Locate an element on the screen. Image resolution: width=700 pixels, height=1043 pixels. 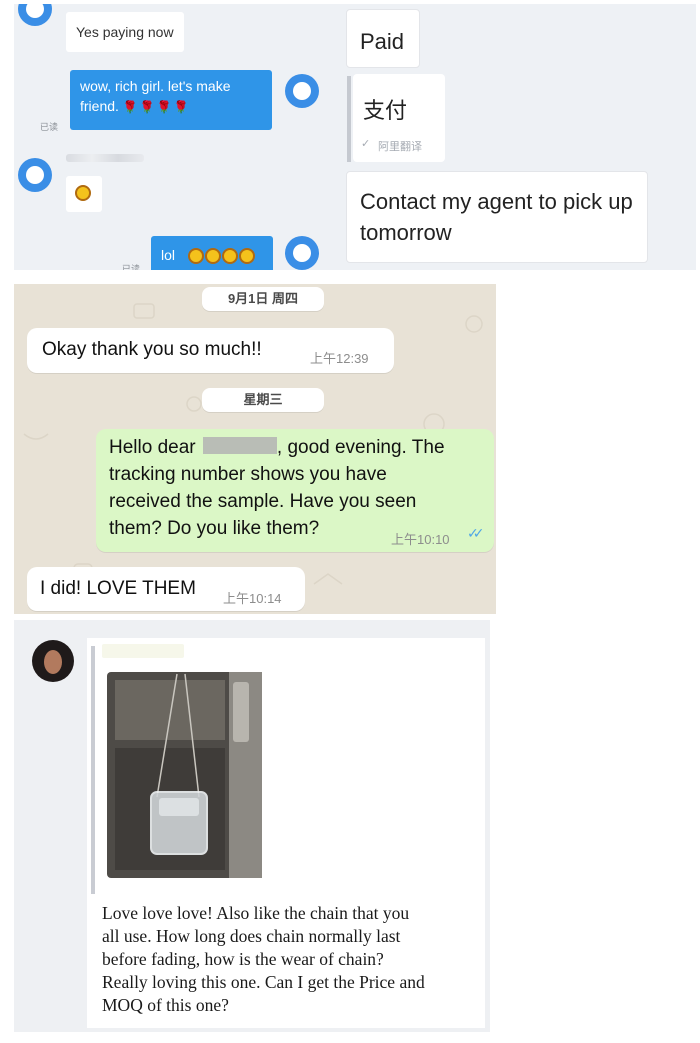
message-rich-girl: wow, rich girl. let's make friend. 🌹🌹🌹🌹 is located at coordinates (171, 100).